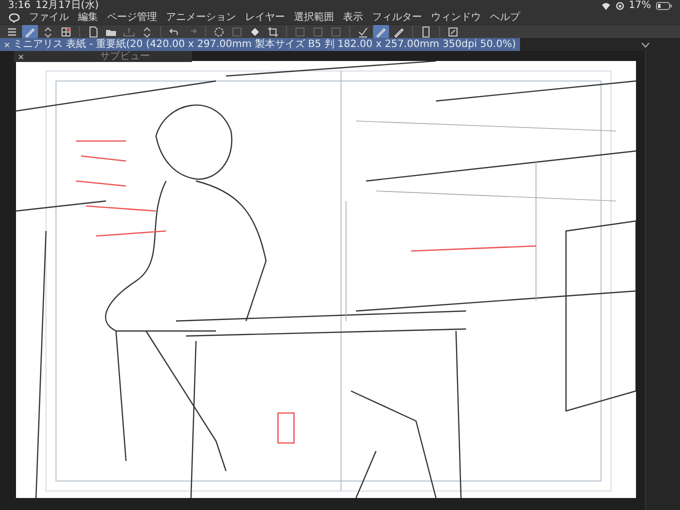  Describe the element at coordinates (66, 32) in the screenshot. I see `grid-icon` at that location.